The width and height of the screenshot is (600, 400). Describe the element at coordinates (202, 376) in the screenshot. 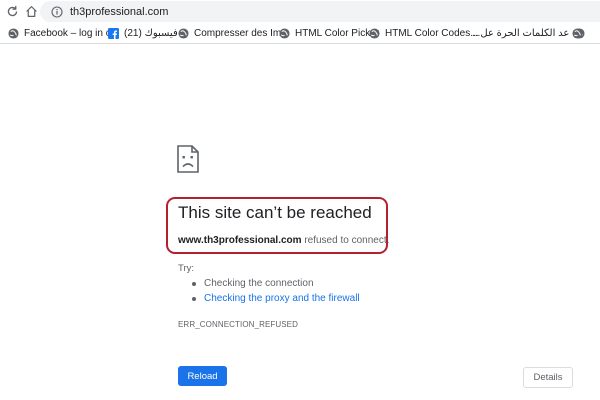

I see `reload-button: Reload` at that location.